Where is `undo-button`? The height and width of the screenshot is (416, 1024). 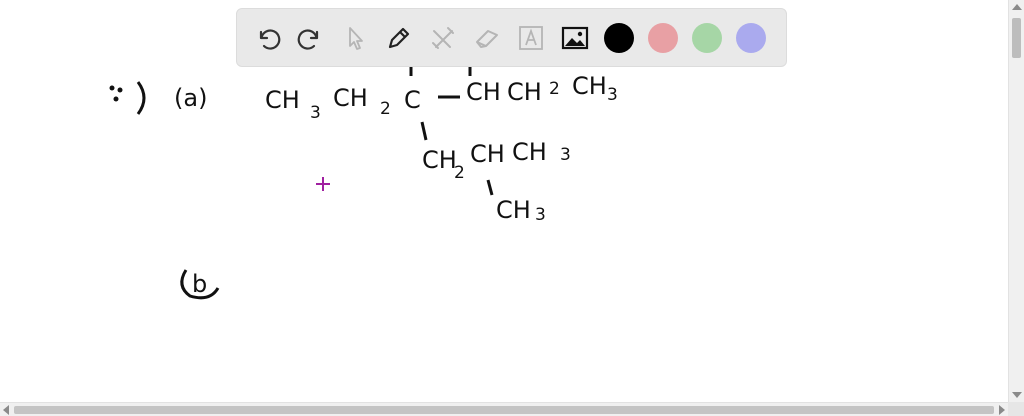
undo-button is located at coordinates (267, 38).